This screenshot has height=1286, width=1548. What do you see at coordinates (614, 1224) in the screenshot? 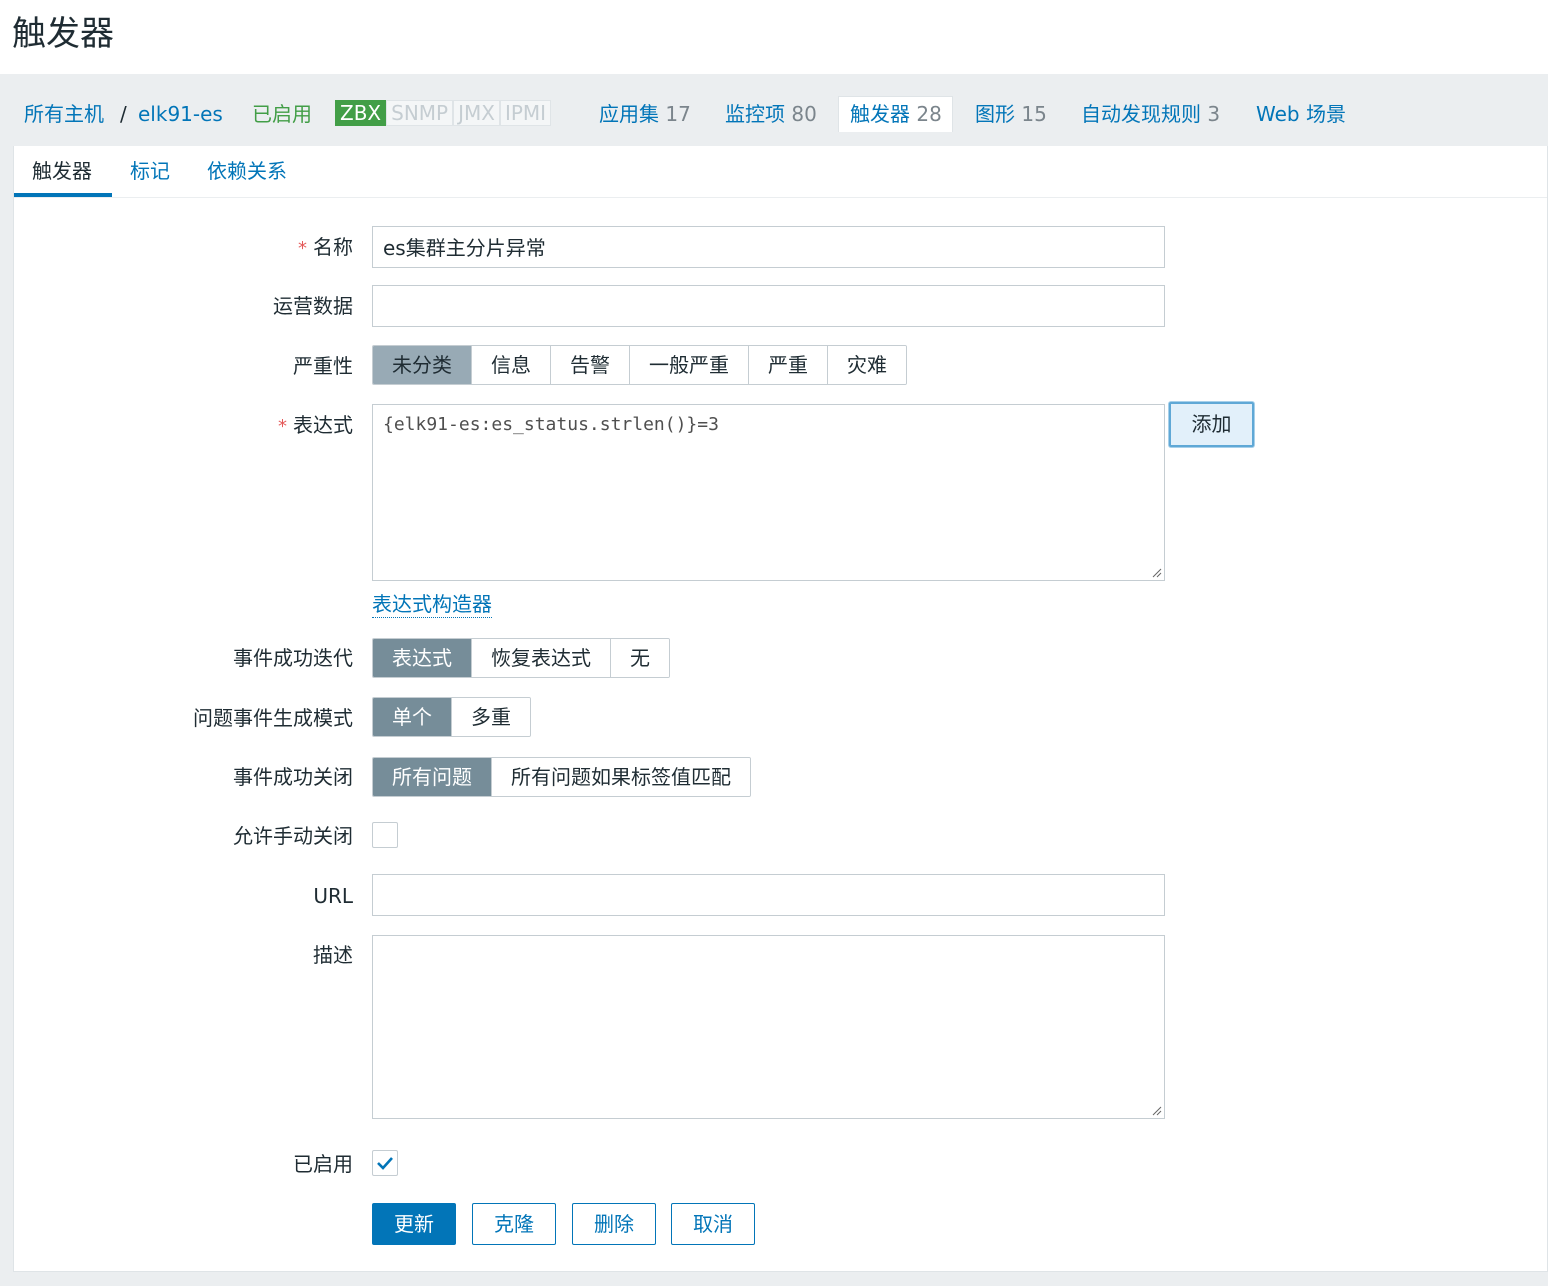
I see `delete-button: 删除` at bounding box center [614, 1224].